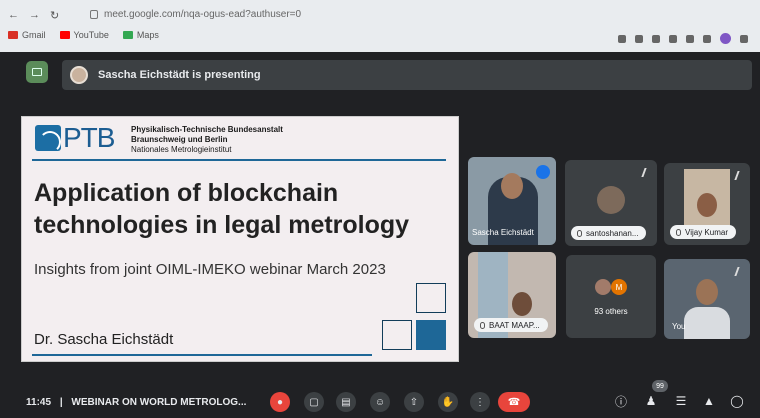 The image size is (760, 418). I want to click on phone-hangup-icon: ☎, so click(514, 402).